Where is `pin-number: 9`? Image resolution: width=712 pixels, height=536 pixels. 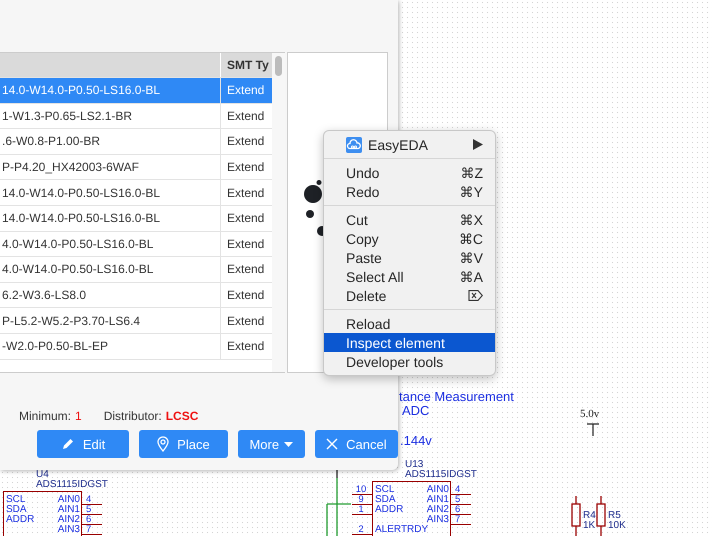
pin-number: 9 is located at coordinates (361, 499).